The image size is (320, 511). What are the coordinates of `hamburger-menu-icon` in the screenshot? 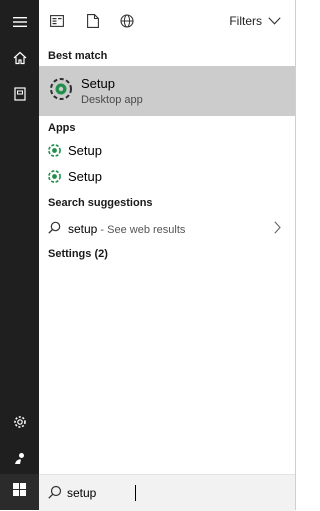 It's located at (19, 24).